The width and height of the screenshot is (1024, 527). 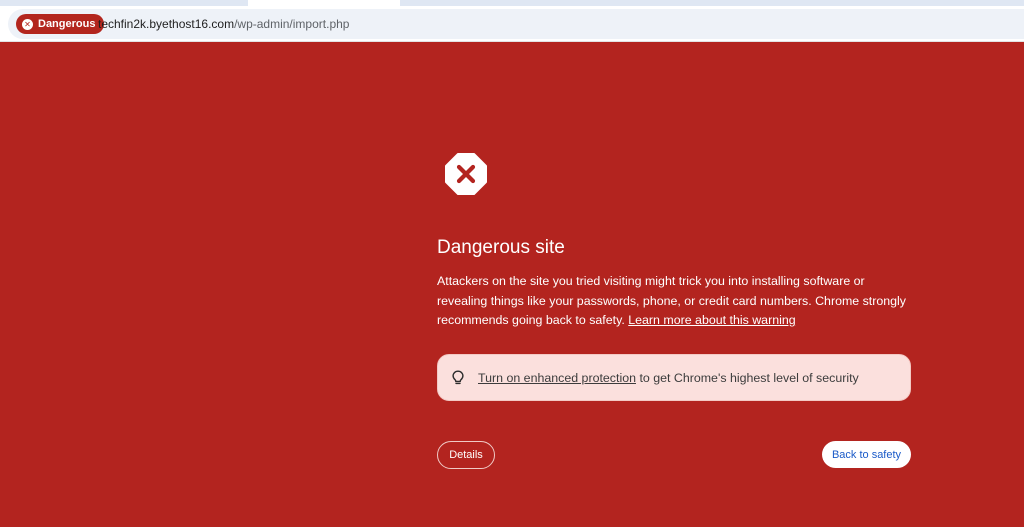 I want to click on url-host: techfin2k.byethost16.com, so click(x=166, y=24).